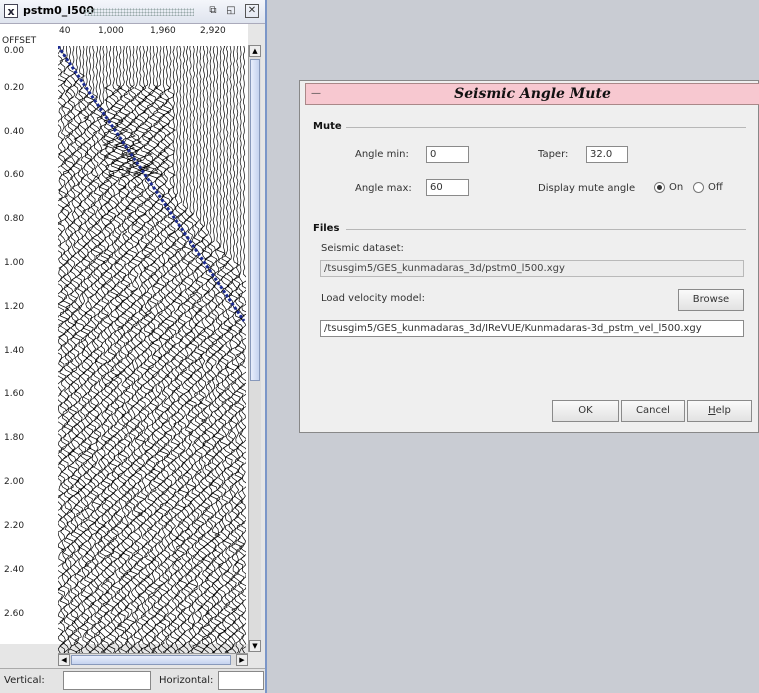 The image size is (759, 693). Describe the element at coordinates (607, 154) in the screenshot. I see `taper-input: 32.0` at that location.